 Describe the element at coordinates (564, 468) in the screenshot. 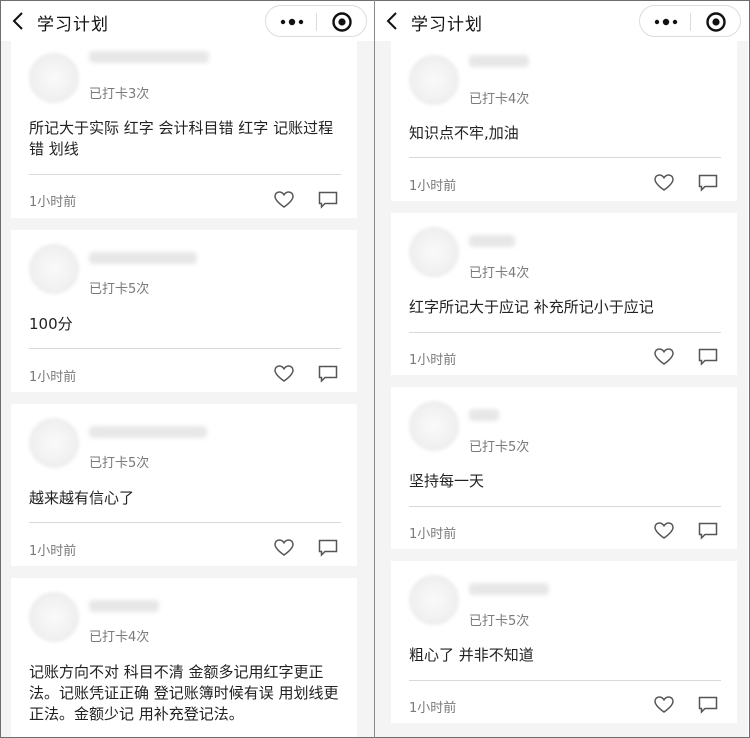

I see `post-card: 已打卡5次 坚持每一天 1小时前` at that location.